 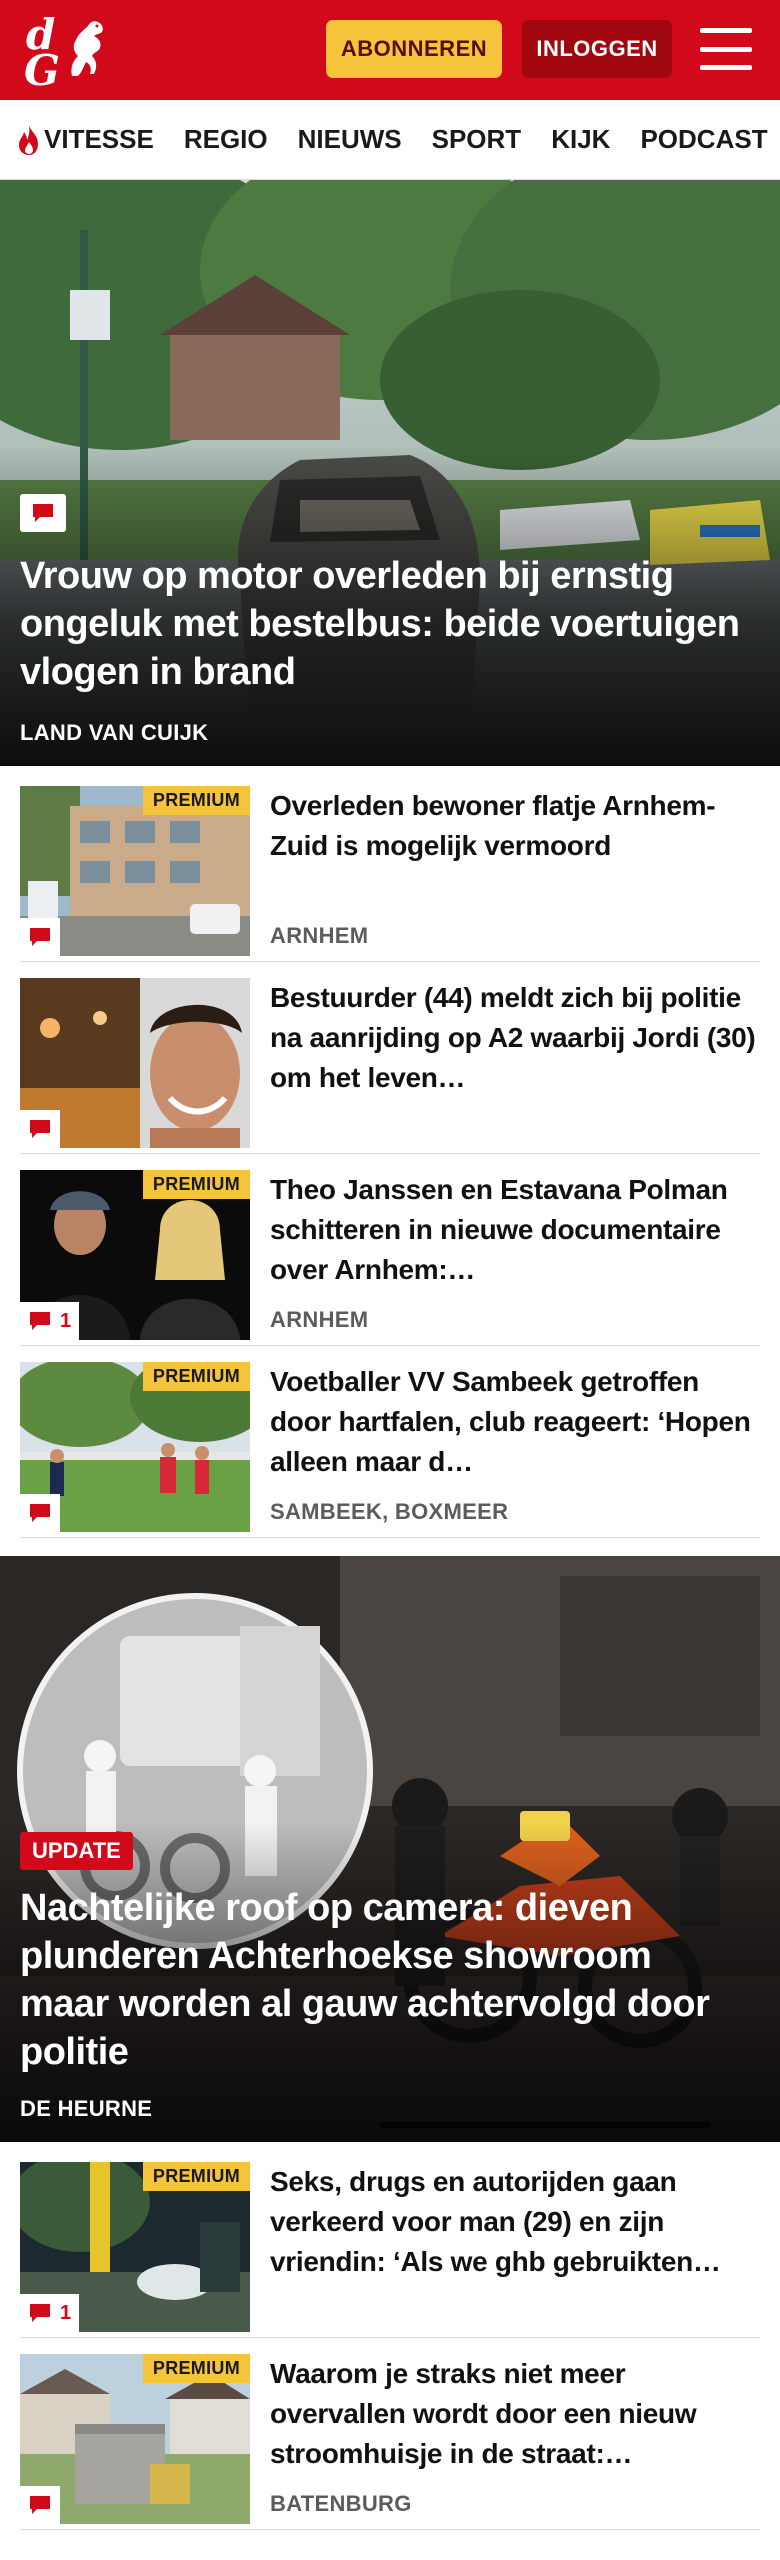 I want to click on login-button: INLOGGEN, so click(x=597, y=49).